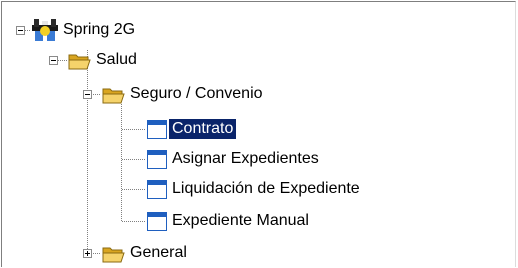 The height and width of the screenshot is (268, 518). Describe the element at coordinates (99, 30) in the screenshot. I see `tree-node-label: Spring 2G` at that location.